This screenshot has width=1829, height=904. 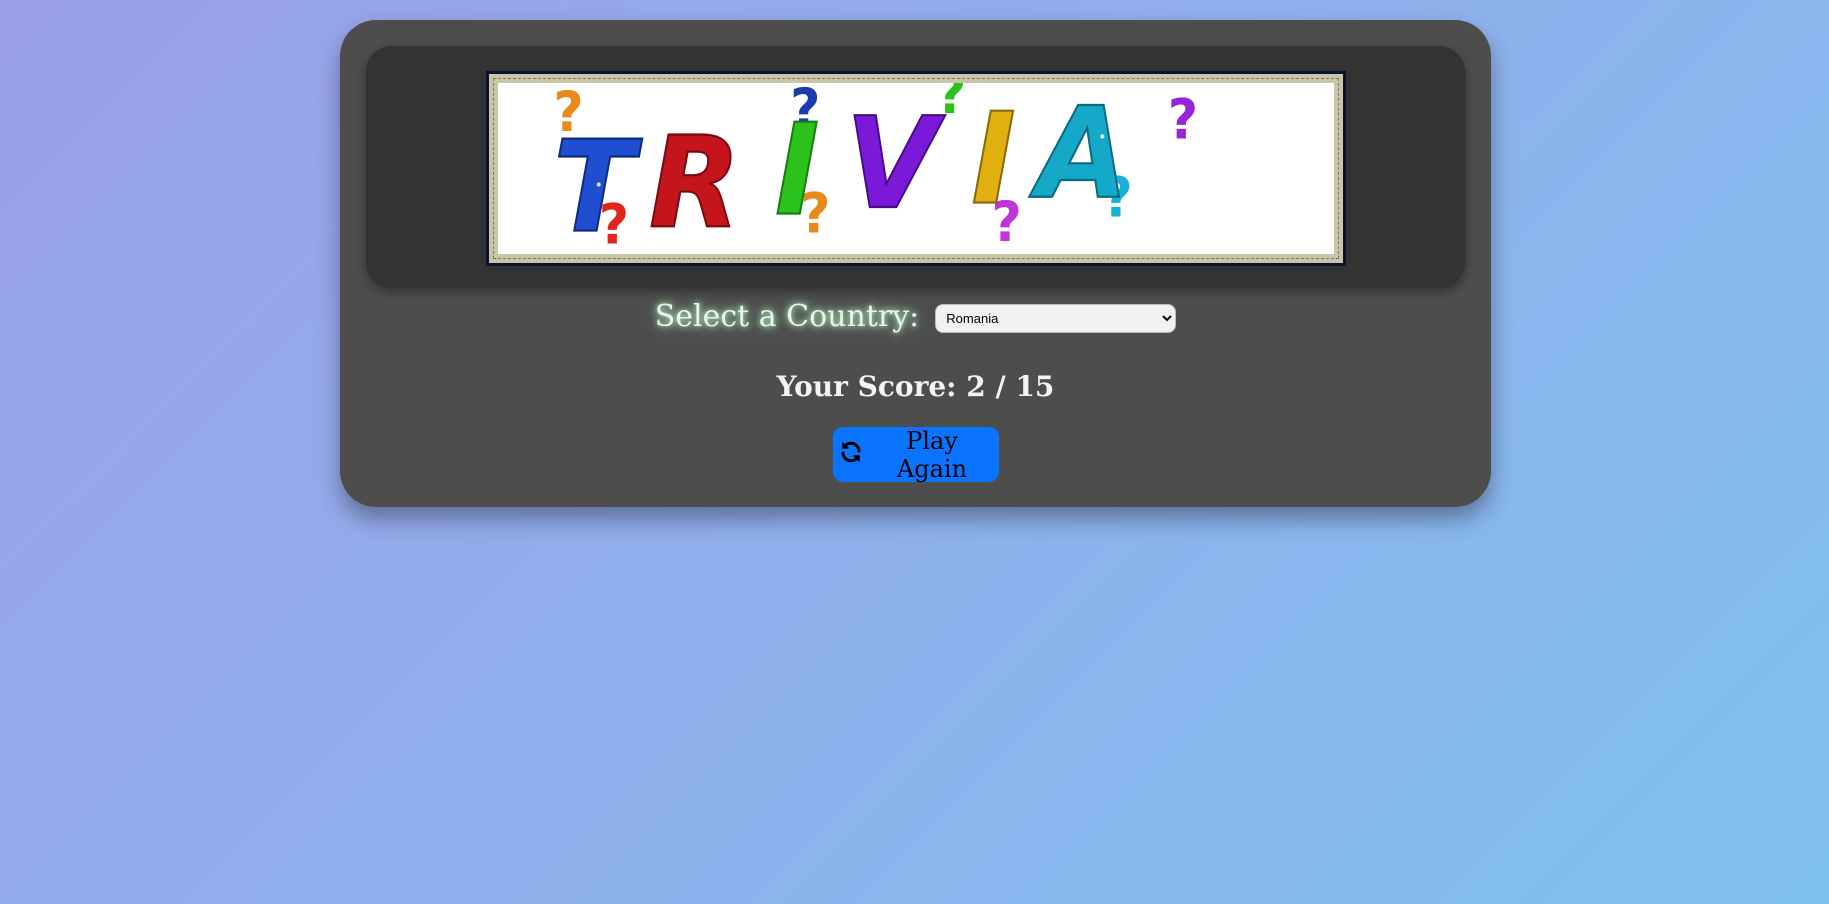 What do you see at coordinates (787, 316) in the screenshot?
I see `select-country-label: Select a Country:` at bounding box center [787, 316].